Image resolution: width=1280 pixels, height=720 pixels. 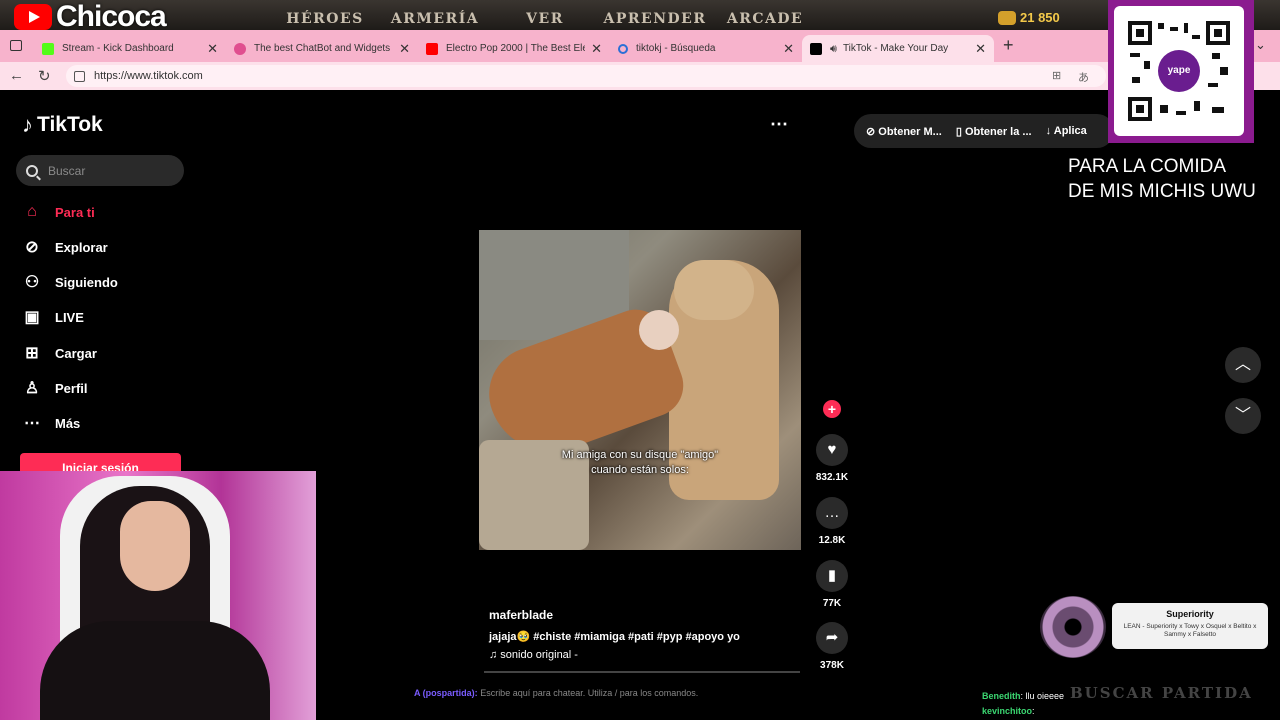 What do you see at coordinates (435, 19) in the screenshot?
I see `game-menu-armory: ARMERÍA` at bounding box center [435, 19].